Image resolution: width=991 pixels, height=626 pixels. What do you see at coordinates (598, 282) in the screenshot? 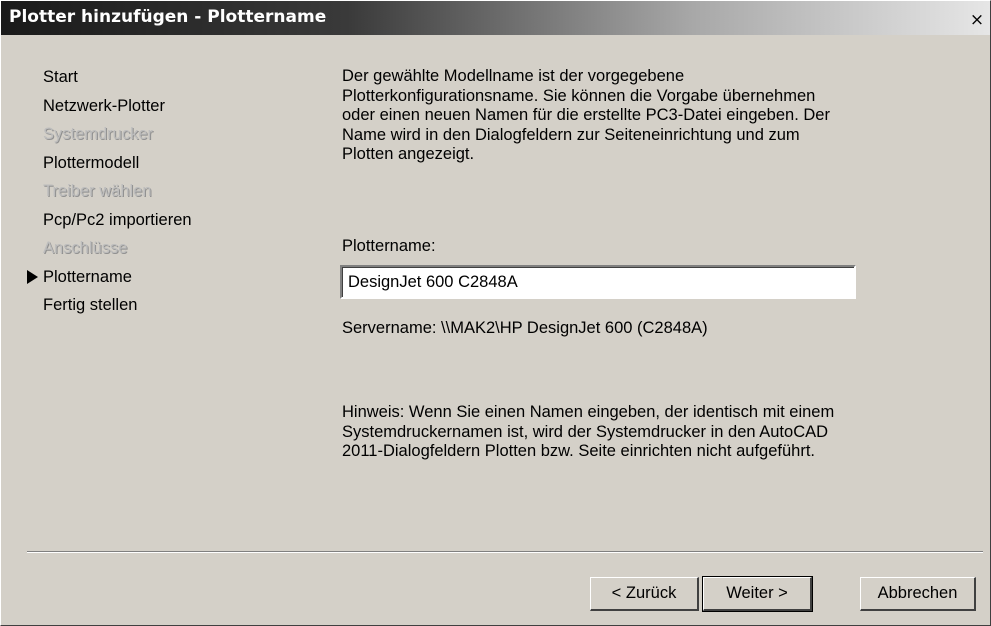
I see `plotter-name-input` at bounding box center [598, 282].